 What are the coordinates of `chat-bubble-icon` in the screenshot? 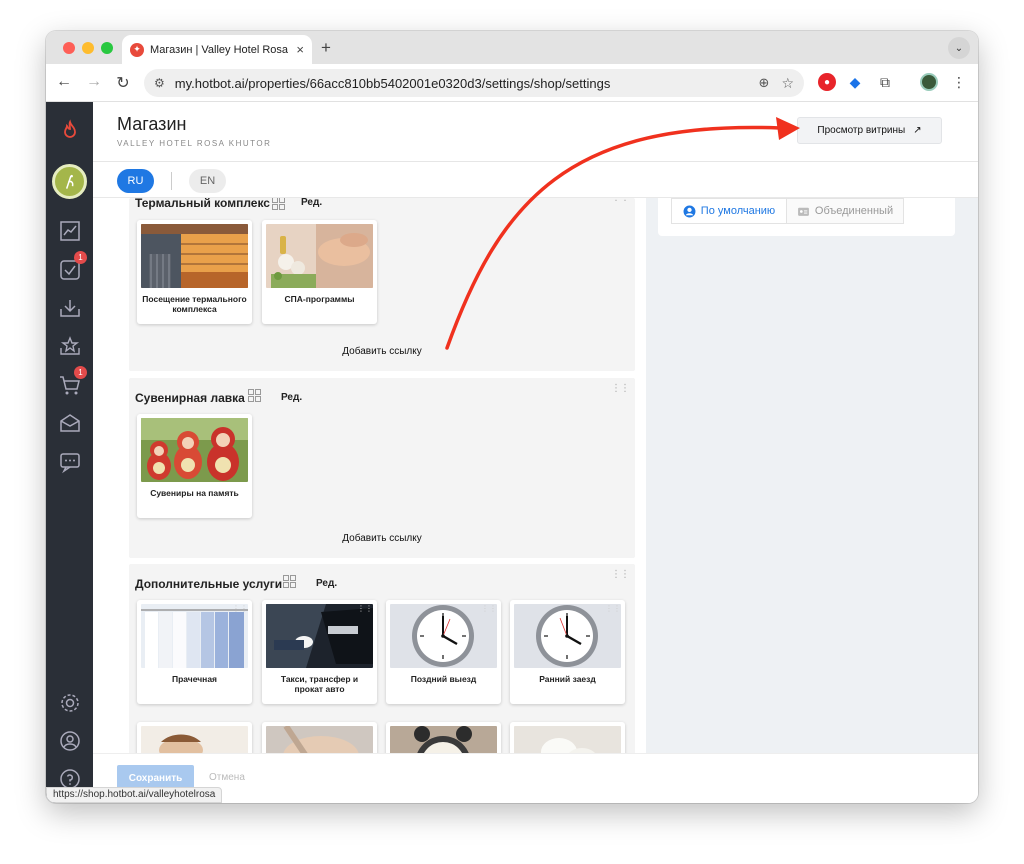 It's located at (69, 461).